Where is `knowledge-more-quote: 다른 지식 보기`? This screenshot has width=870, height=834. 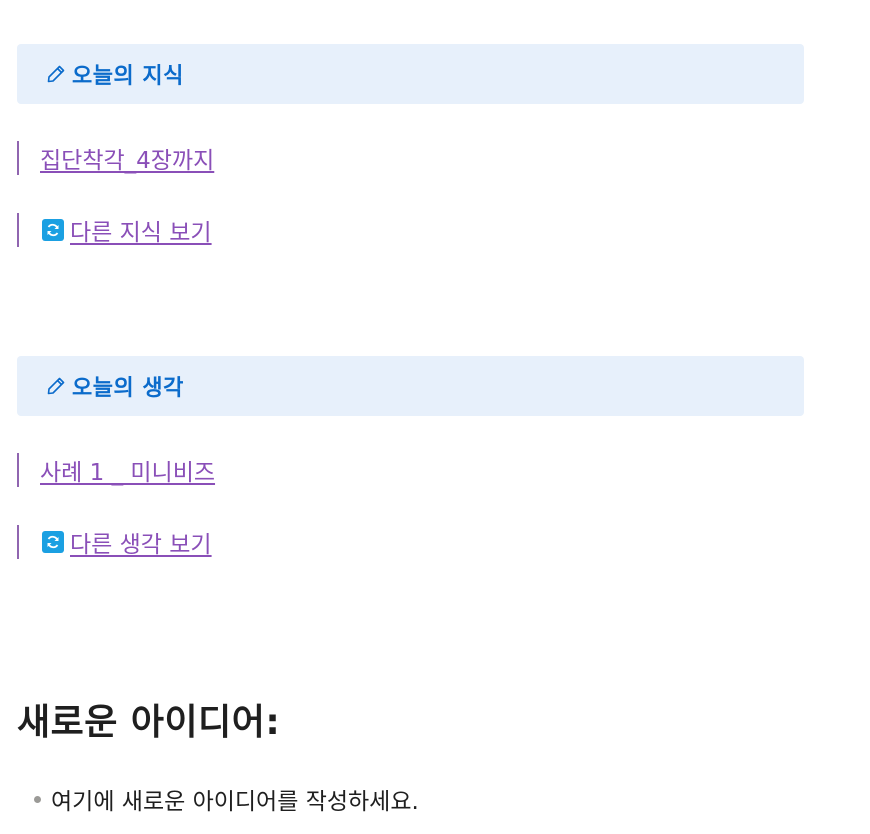 knowledge-more-quote: 다른 지식 보기 is located at coordinates (114, 230).